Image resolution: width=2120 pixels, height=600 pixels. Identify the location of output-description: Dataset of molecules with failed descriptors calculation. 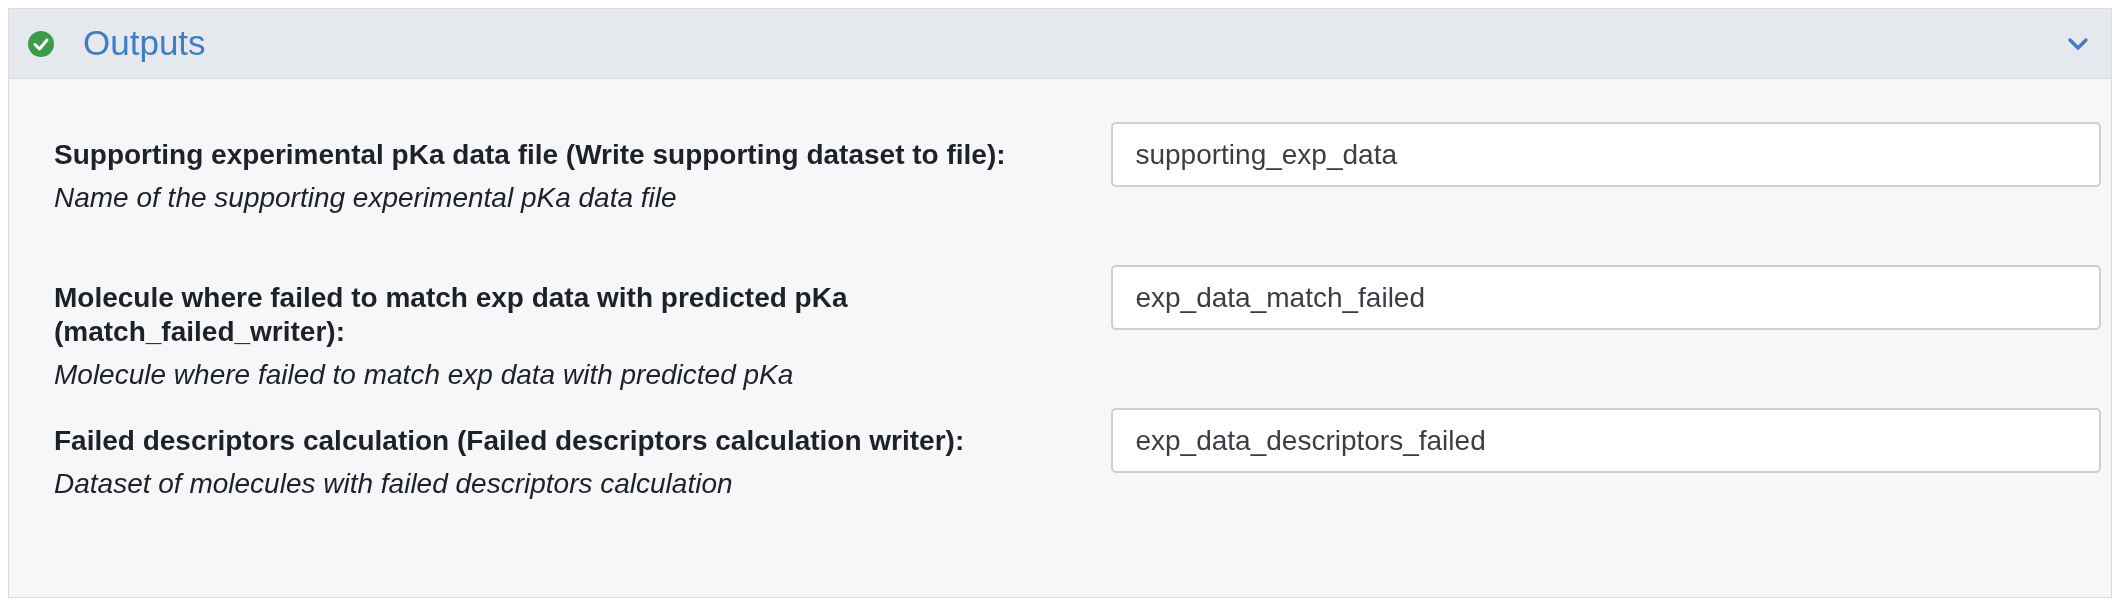
(394, 484).